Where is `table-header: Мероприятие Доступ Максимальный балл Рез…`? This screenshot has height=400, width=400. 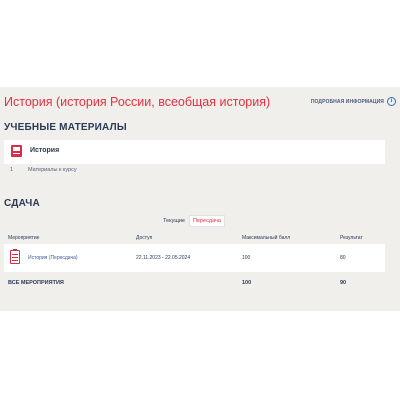
table-header: Мероприятие Доступ Максимальный балл Рез… is located at coordinates (194, 237).